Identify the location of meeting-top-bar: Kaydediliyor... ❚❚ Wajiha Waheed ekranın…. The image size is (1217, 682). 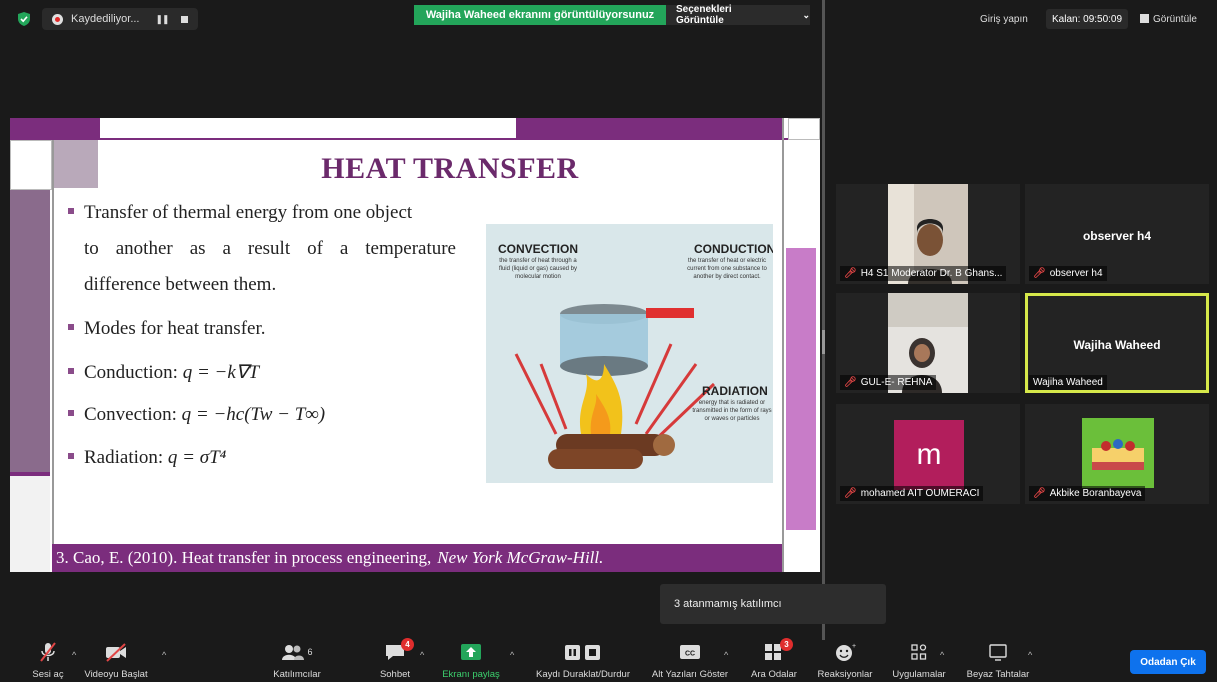
(608, 18).